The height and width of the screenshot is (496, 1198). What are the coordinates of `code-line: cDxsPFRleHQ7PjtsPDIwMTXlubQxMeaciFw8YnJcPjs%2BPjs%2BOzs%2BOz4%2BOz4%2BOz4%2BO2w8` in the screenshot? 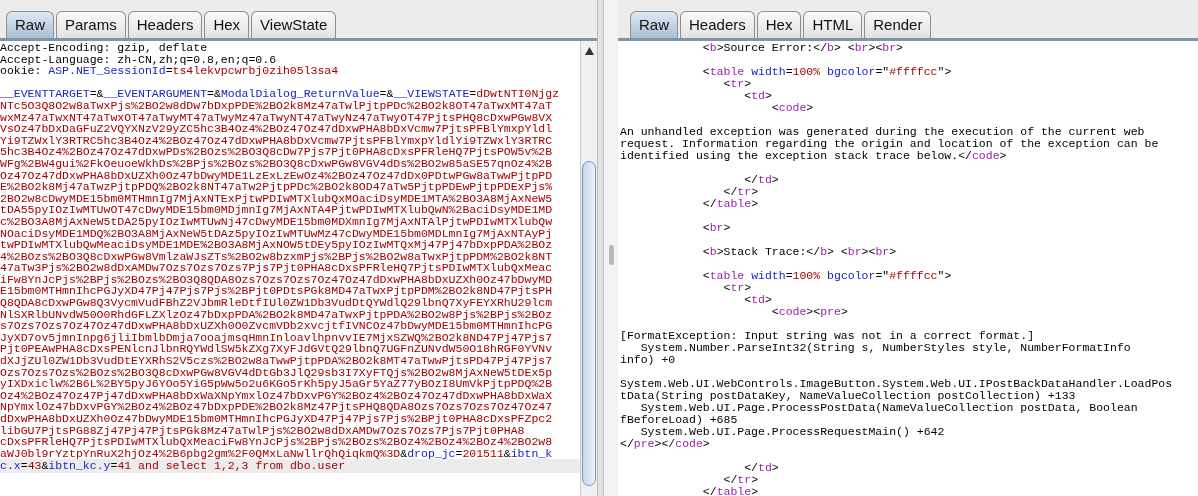 It's located at (276, 442).